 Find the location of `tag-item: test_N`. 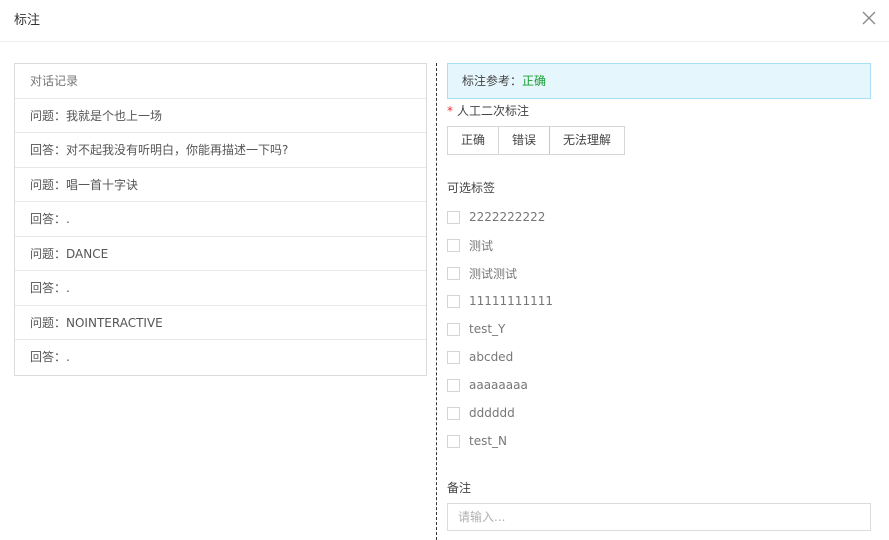

tag-item: test_N is located at coordinates (500, 441).